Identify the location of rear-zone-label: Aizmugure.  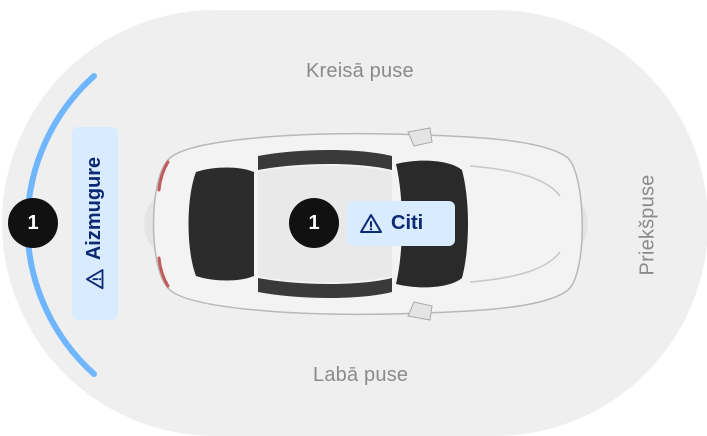
(94, 208).